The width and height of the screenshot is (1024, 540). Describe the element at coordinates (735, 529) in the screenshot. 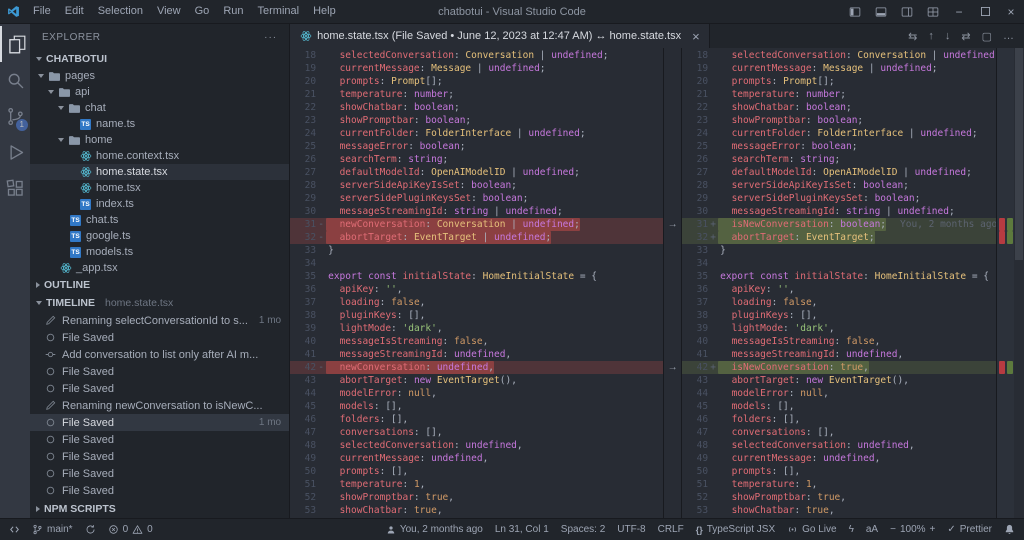

I see `language-status: {} TypeScript JSX` at that location.